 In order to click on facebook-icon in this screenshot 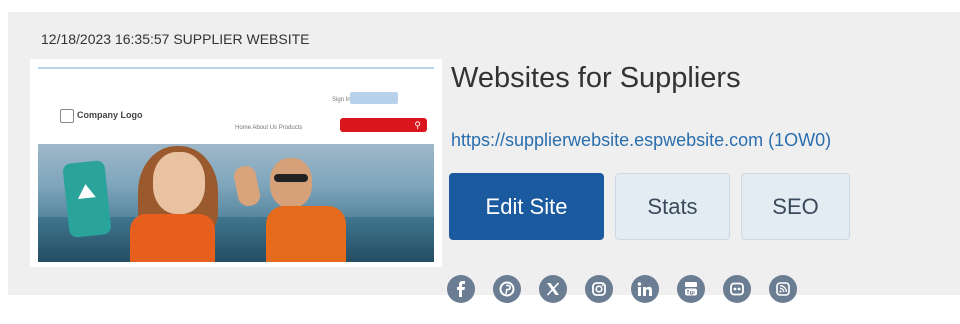, I will do `click(461, 289)`.